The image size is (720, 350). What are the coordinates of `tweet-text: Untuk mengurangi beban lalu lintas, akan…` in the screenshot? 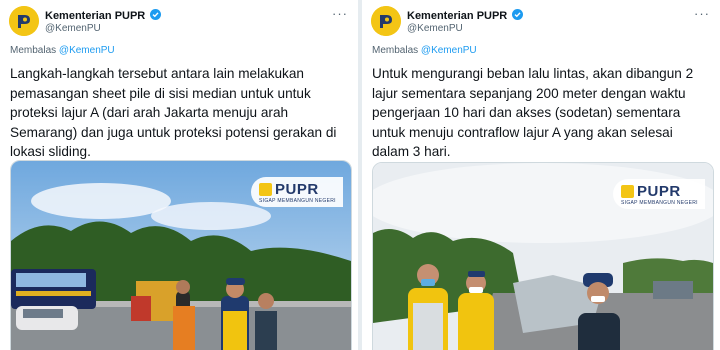 It's located at (533, 113).